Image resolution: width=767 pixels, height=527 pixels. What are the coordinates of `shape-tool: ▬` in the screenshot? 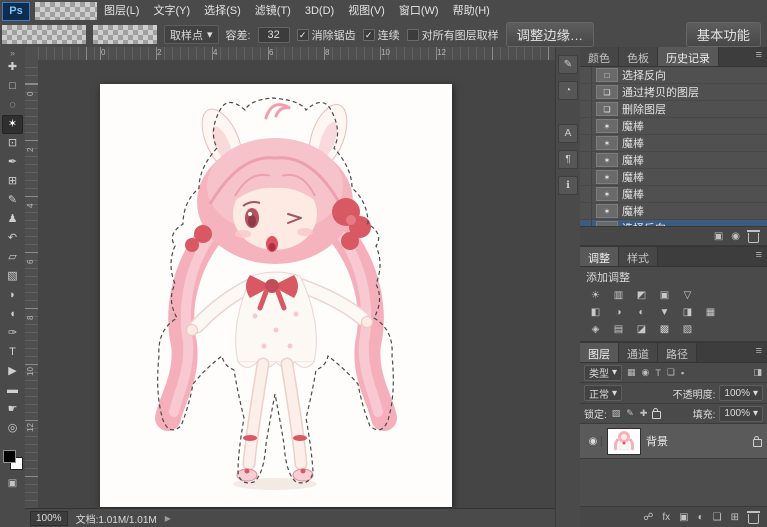 It's located at (12, 390).